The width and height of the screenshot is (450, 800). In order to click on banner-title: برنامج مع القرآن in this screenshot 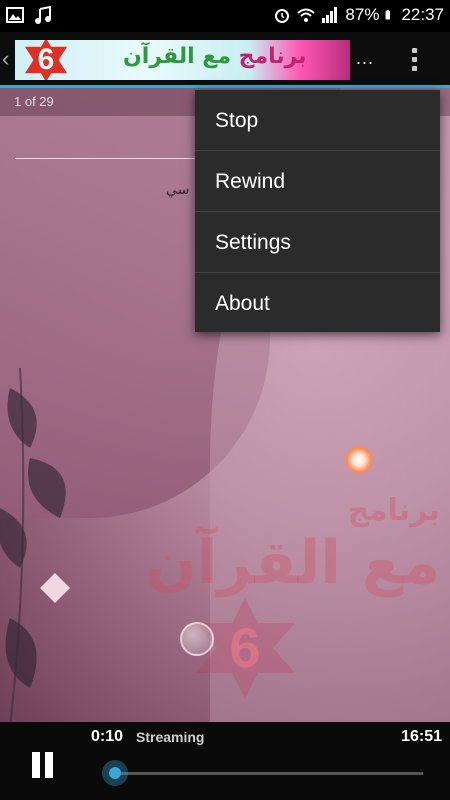, I will do `click(215, 56)`.